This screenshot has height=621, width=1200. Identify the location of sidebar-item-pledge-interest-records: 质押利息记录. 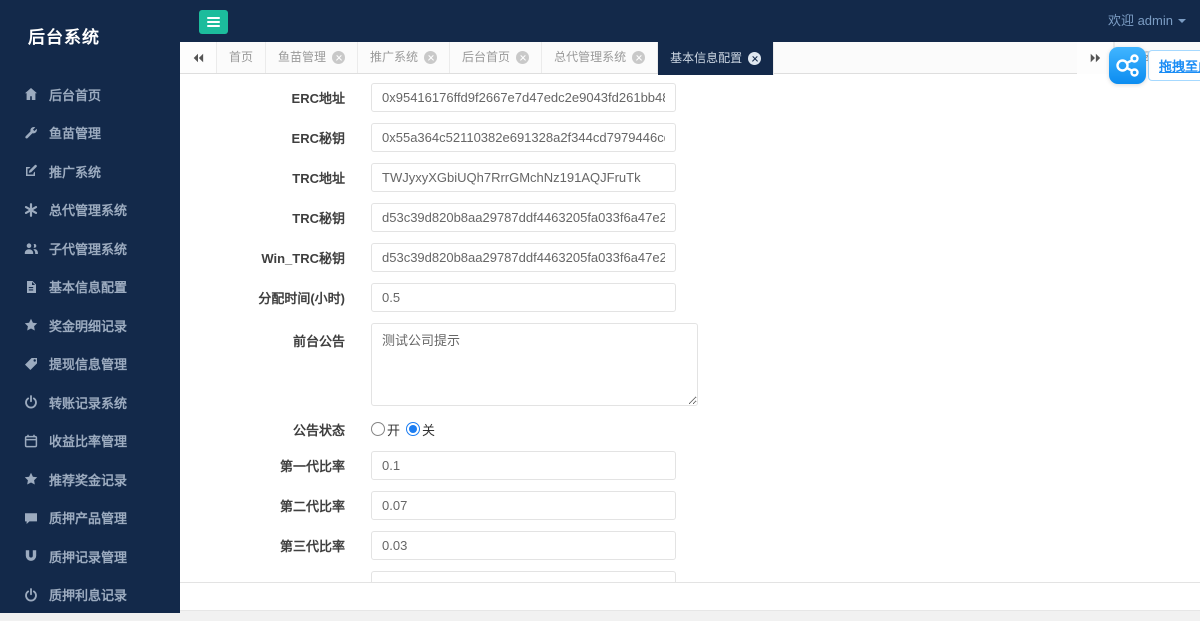
(90, 595).